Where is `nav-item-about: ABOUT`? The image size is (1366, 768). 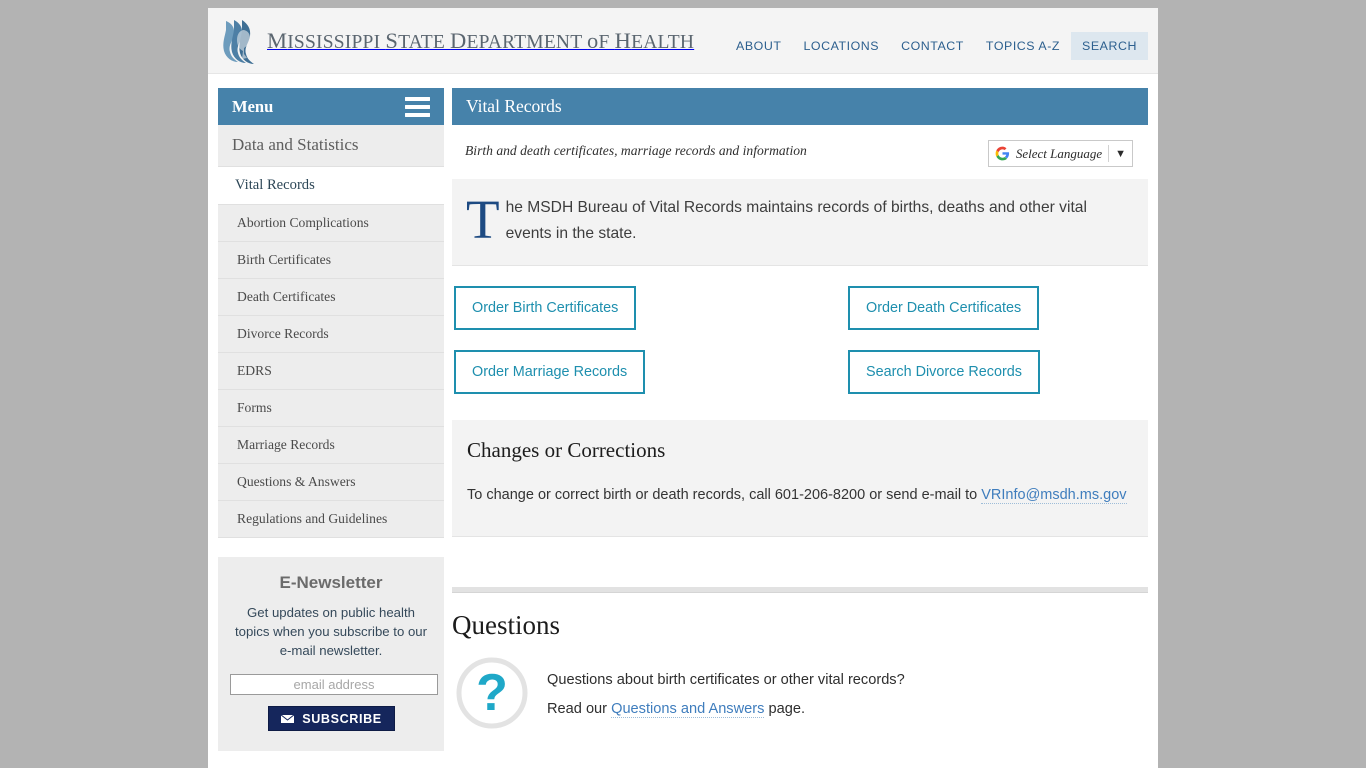
nav-item-about: ABOUT is located at coordinates (758, 46).